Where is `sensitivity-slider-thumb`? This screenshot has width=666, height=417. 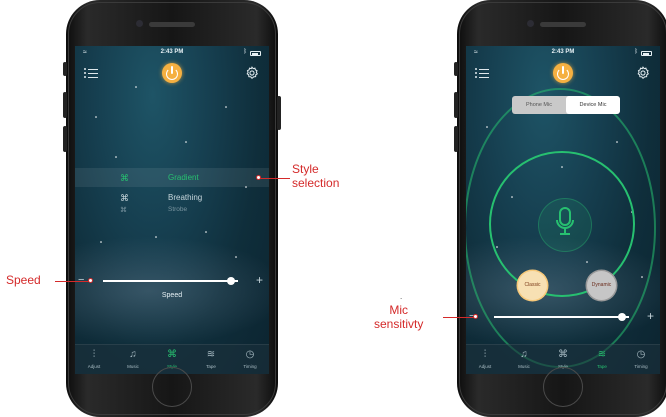
sensitivity-slider-thumb is located at coordinates (622, 317).